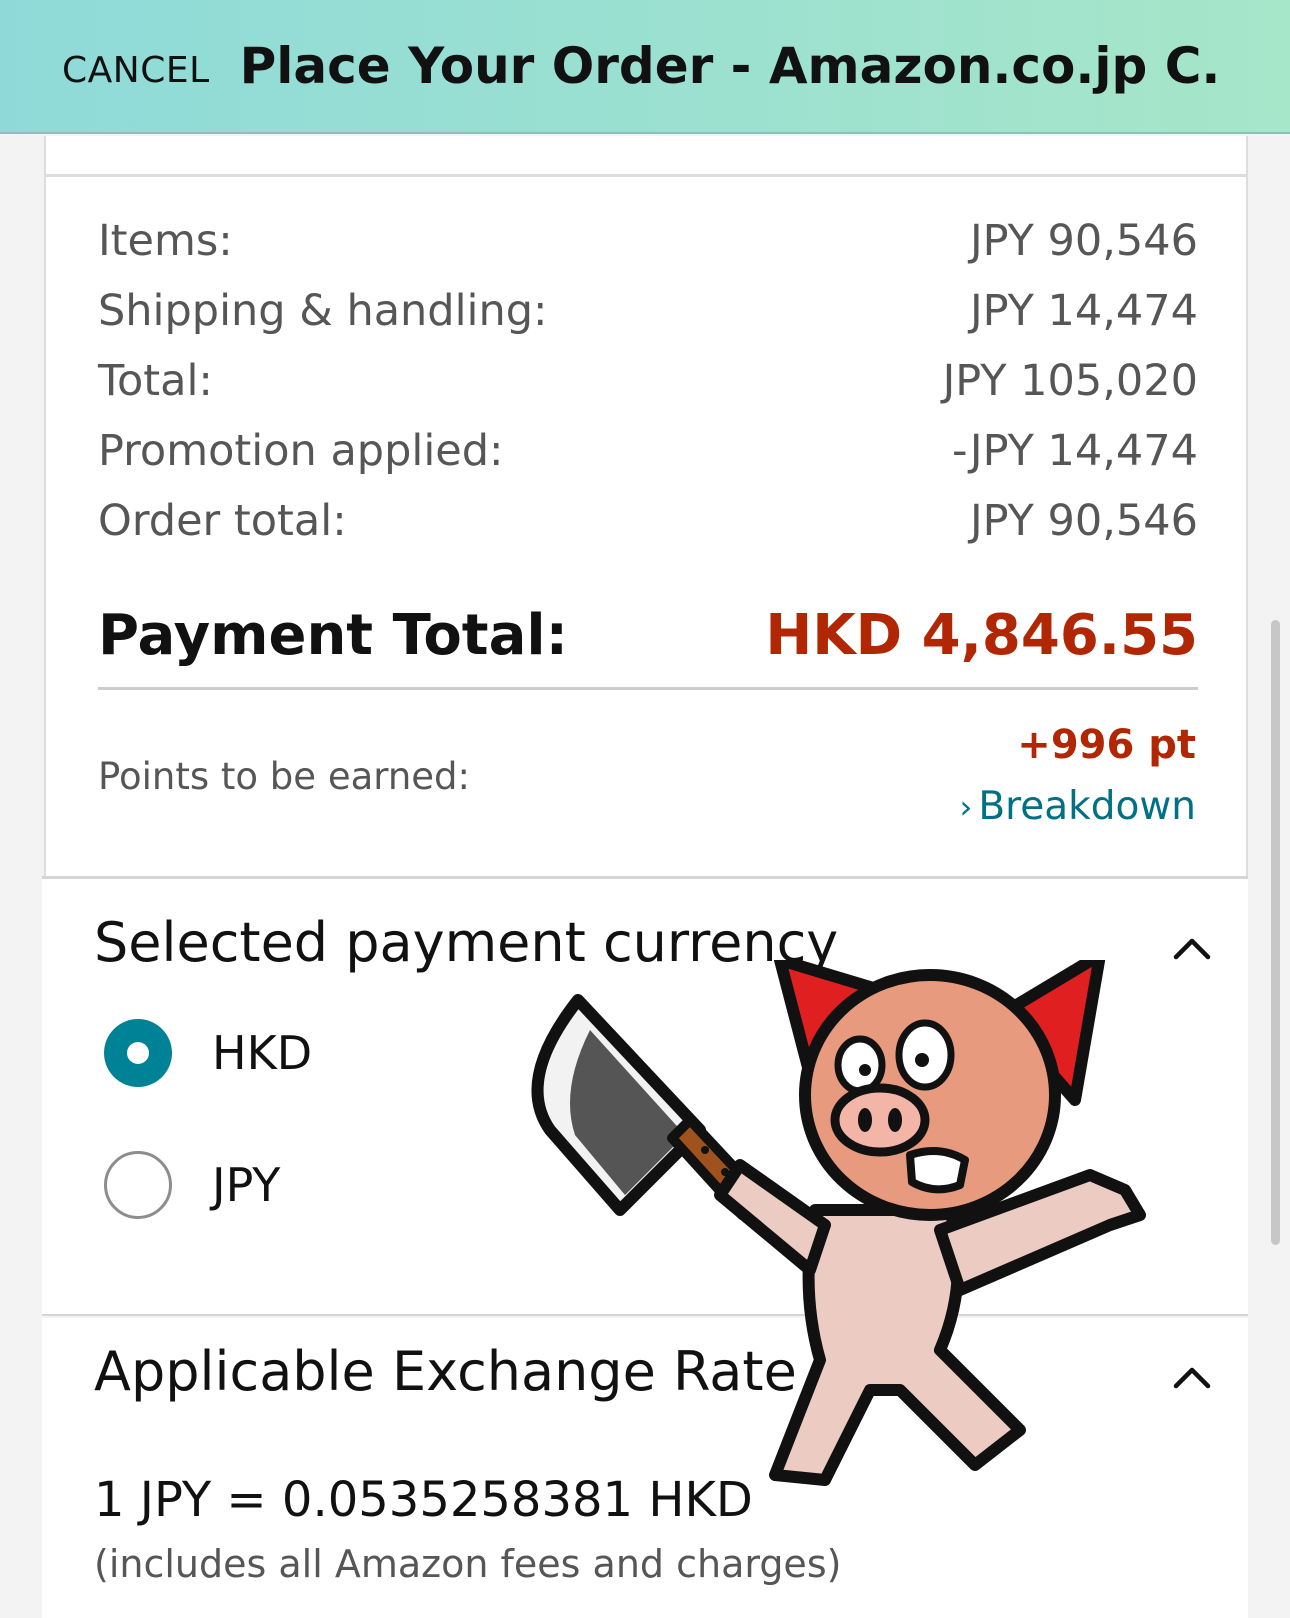 The width and height of the screenshot is (1290, 1618). What do you see at coordinates (165, 241) in the screenshot?
I see `summary-label: Items:` at bounding box center [165, 241].